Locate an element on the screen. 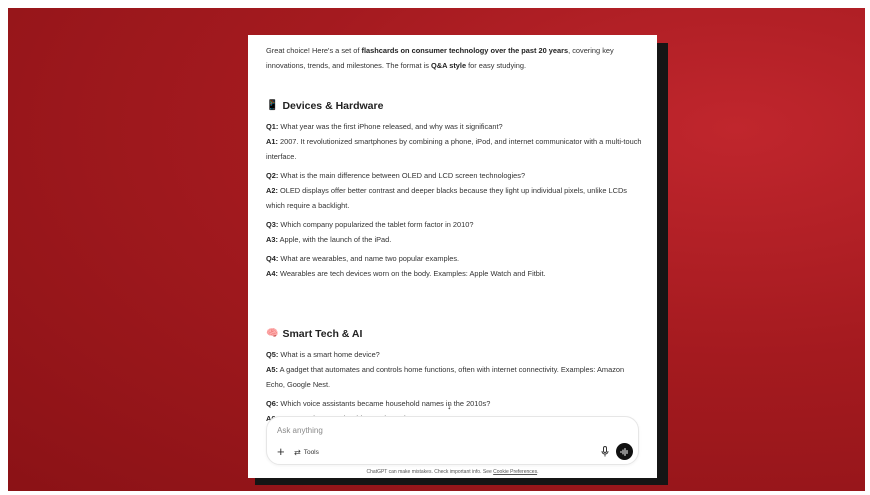 The width and height of the screenshot is (870, 495). section-title: Devices & Hardware is located at coordinates (333, 106).